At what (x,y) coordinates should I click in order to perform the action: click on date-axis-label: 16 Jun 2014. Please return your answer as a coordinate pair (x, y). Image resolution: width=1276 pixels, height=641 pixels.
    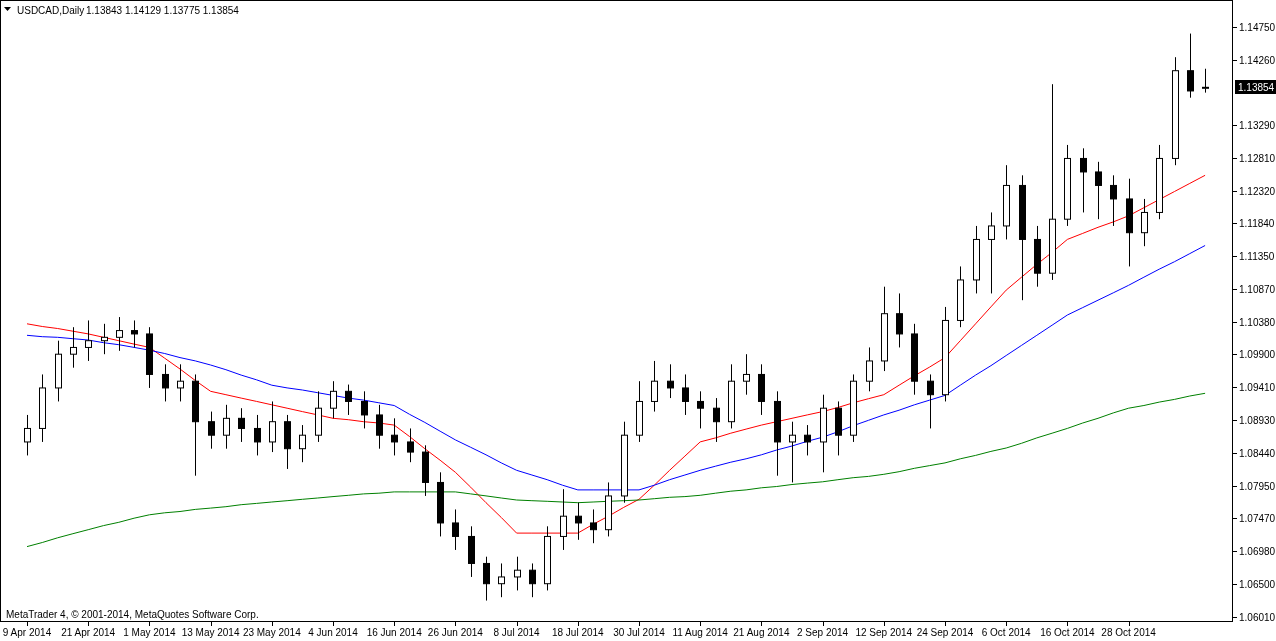
    Looking at the image, I should click on (394, 629).